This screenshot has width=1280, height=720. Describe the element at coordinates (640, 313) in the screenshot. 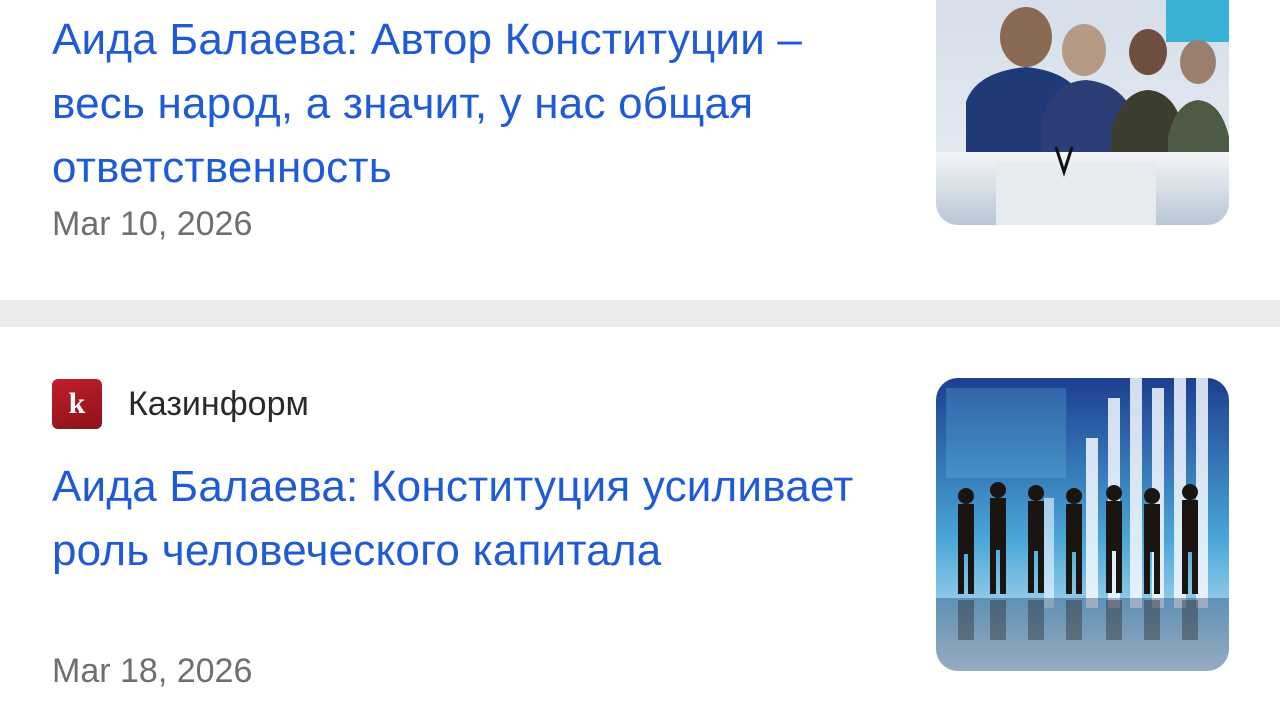

I see `card-divider` at that location.